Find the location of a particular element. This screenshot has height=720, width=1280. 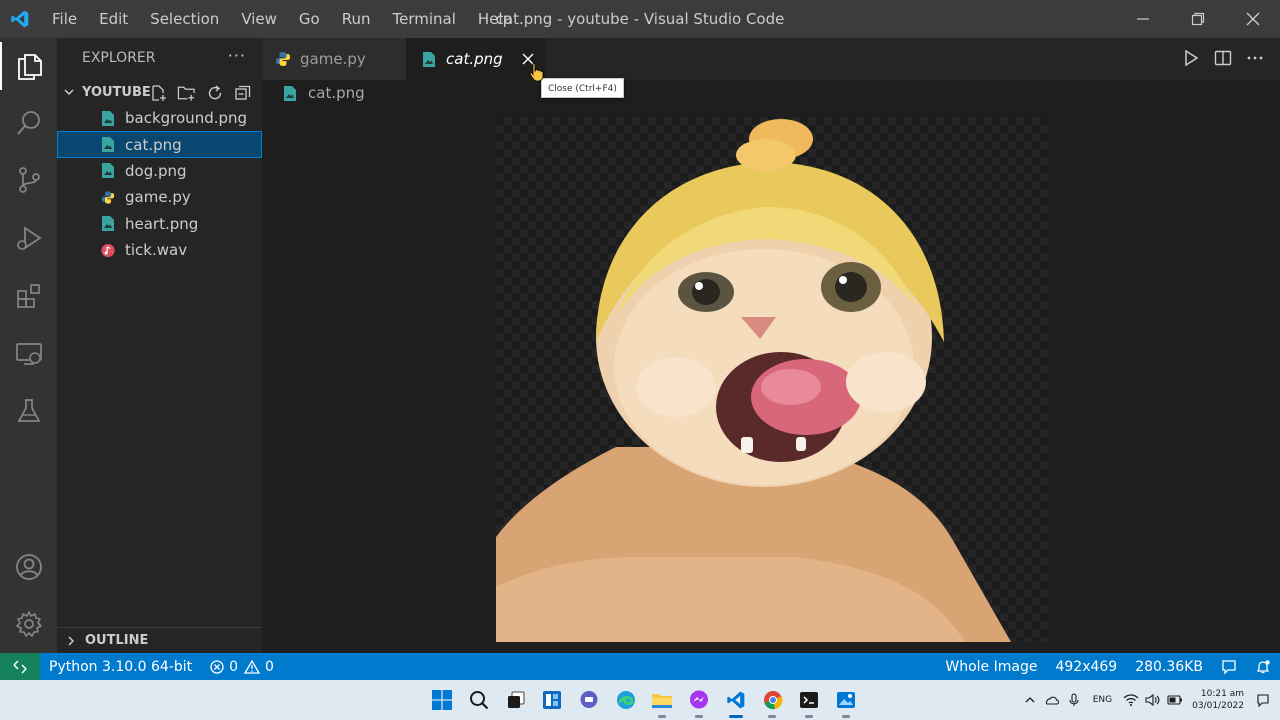

system-tray: ENG 10:21 am 03/01/2022 is located at coordinates (1149, 700).